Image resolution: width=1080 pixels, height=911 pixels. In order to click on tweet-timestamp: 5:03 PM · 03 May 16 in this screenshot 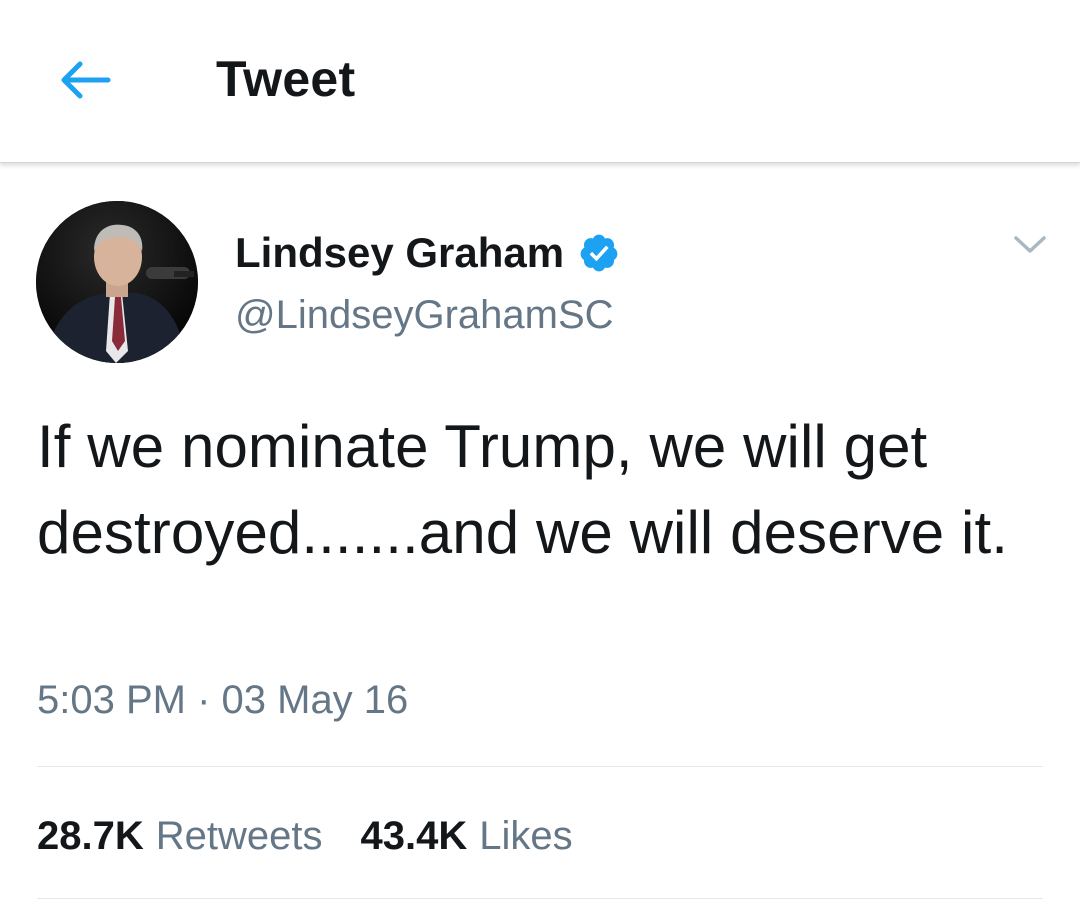, I will do `click(223, 700)`.